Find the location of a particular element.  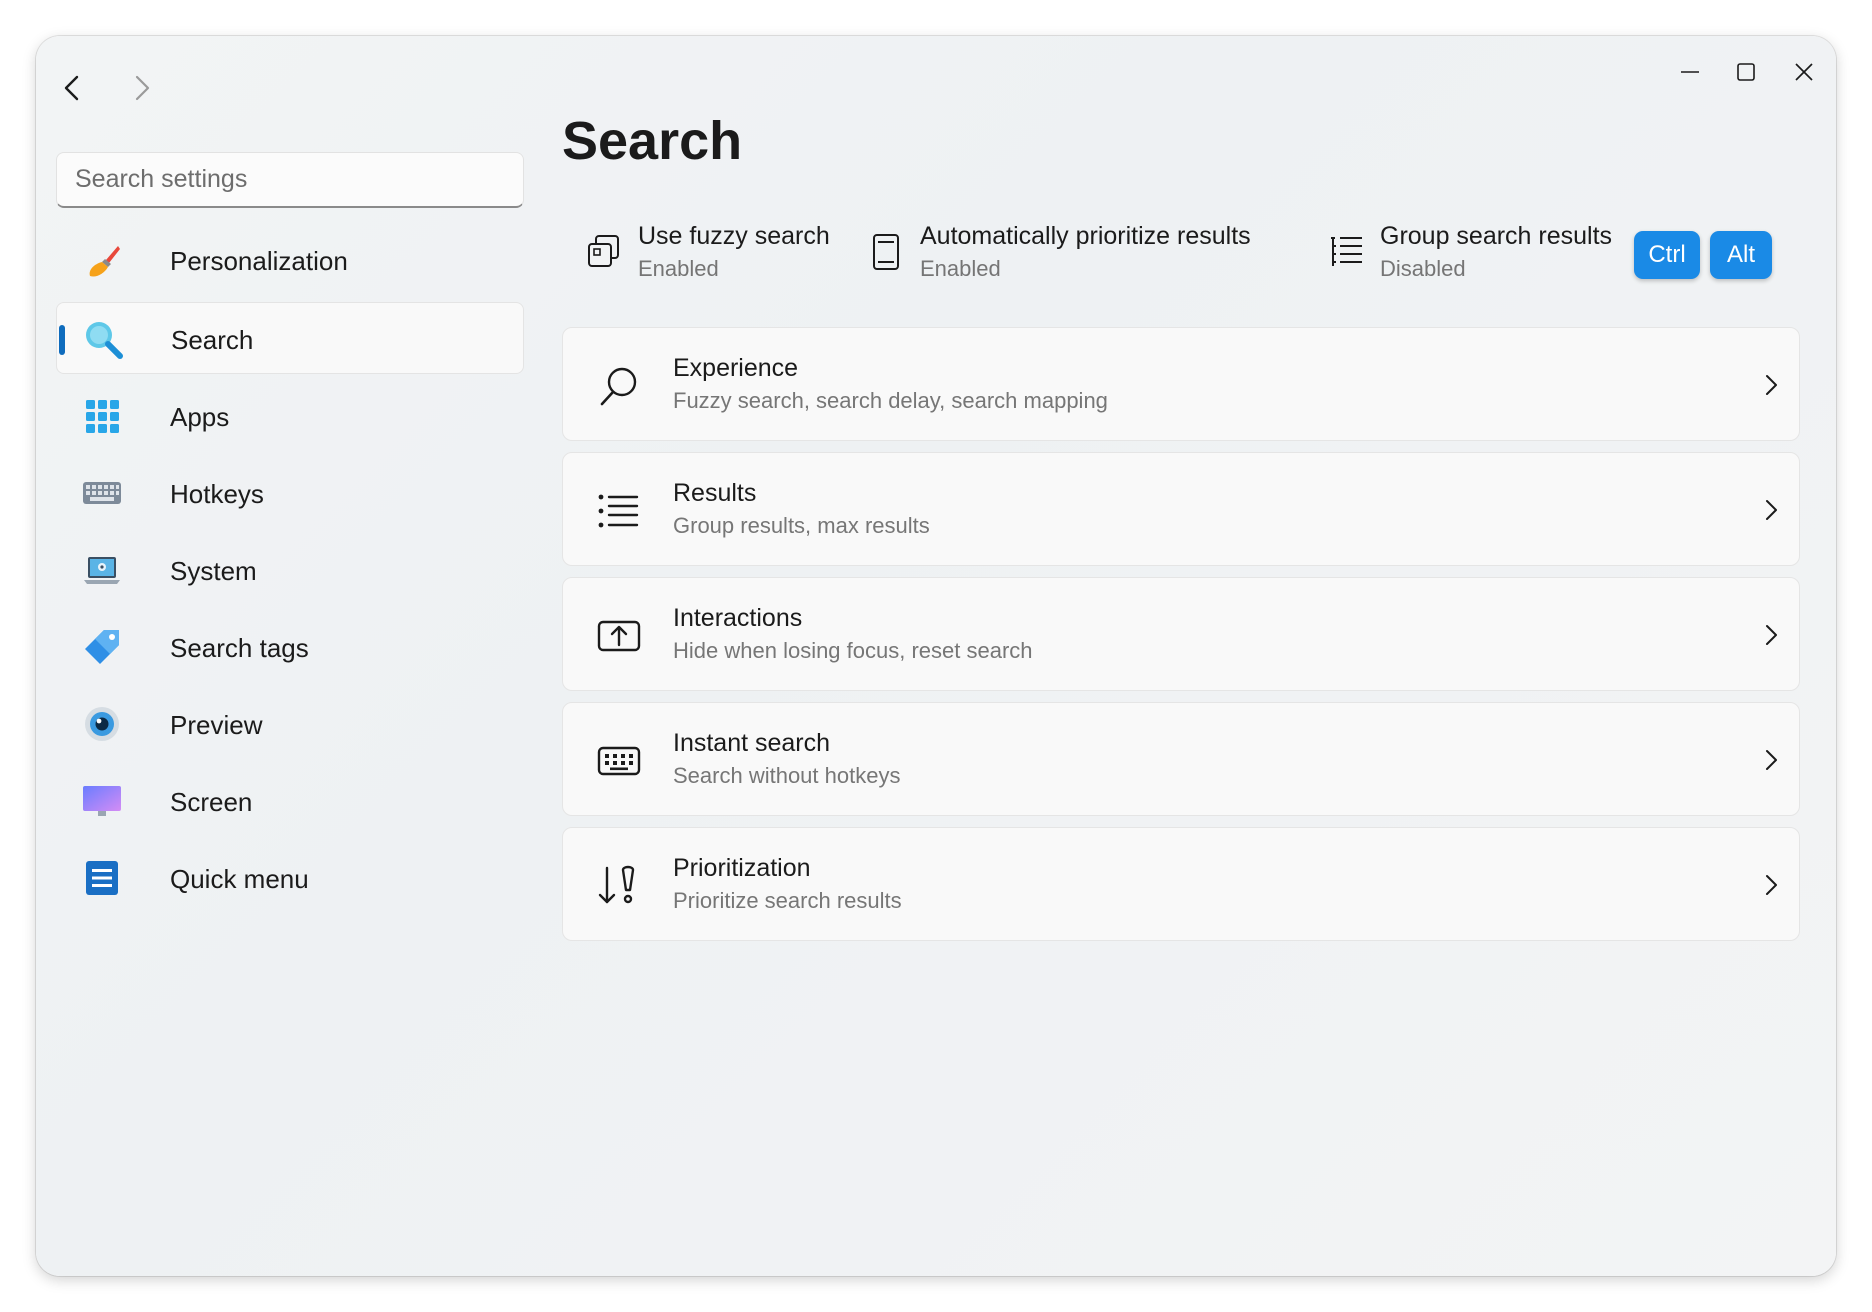

monitor-icon is located at coordinates (102, 801).